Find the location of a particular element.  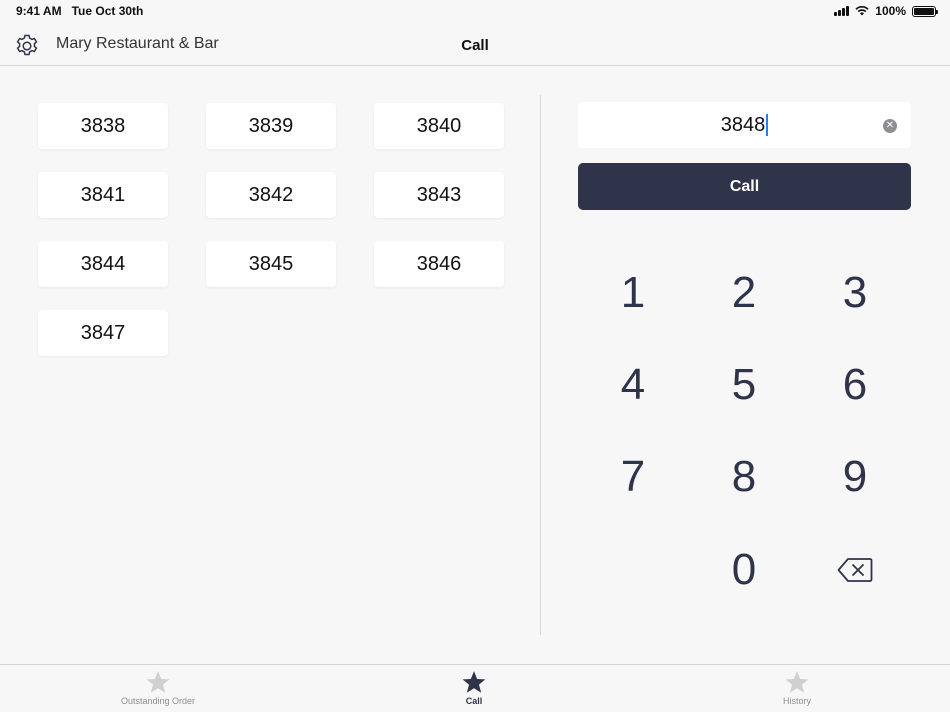

order-tile: 3840 is located at coordinates (439, 126).